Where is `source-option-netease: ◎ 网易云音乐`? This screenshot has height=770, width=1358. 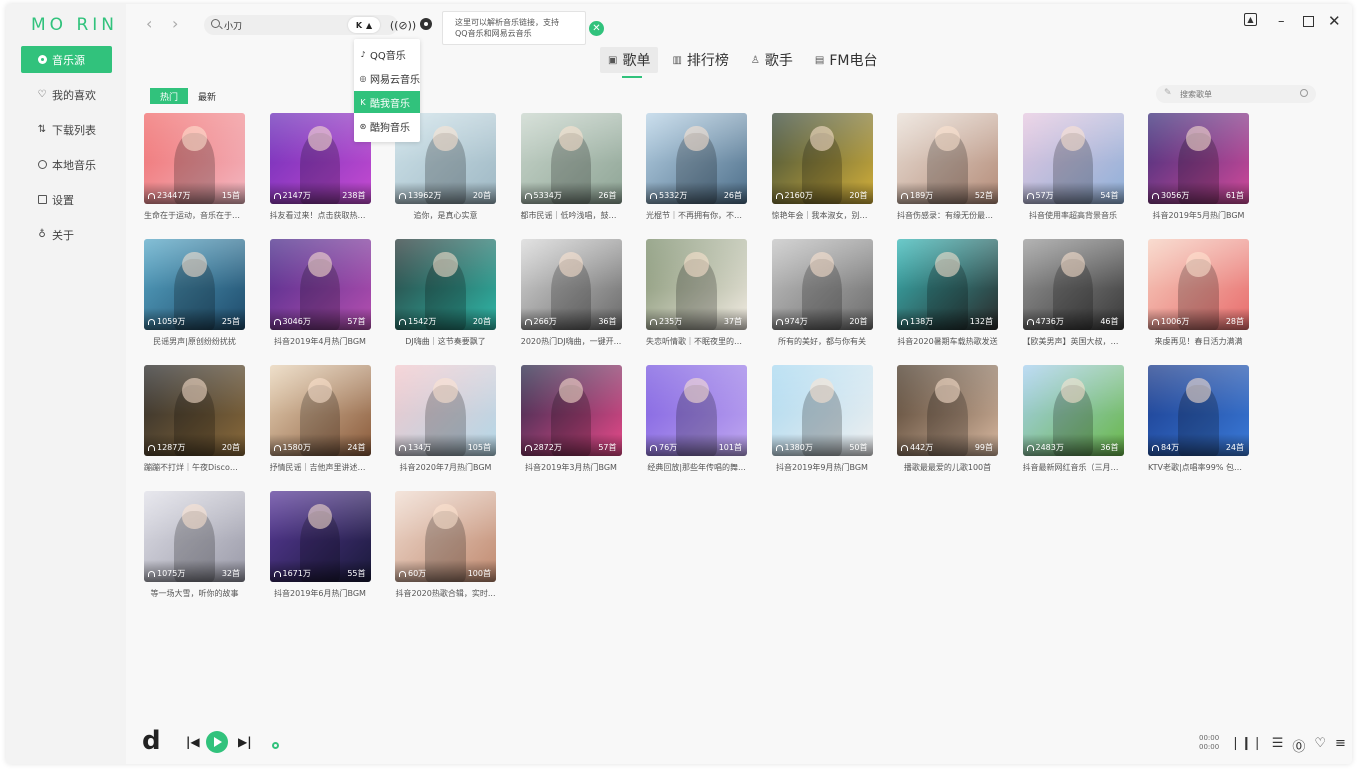 source-option-netease: ◎ 网易云音乐 is located at coordinates (387, 78).